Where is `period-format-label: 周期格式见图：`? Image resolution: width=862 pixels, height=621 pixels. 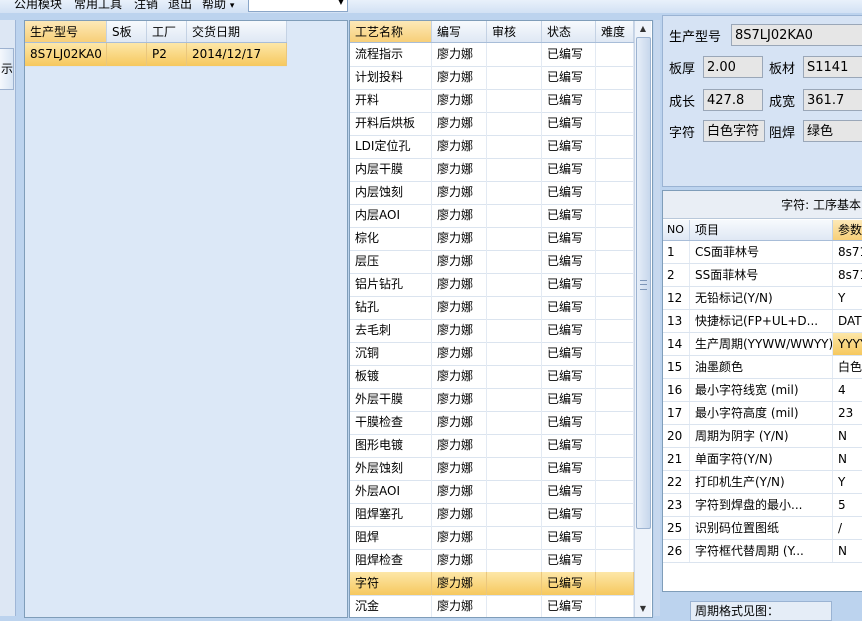 period-format-label: 周期格式见图： is located at coordinates (761, 611).